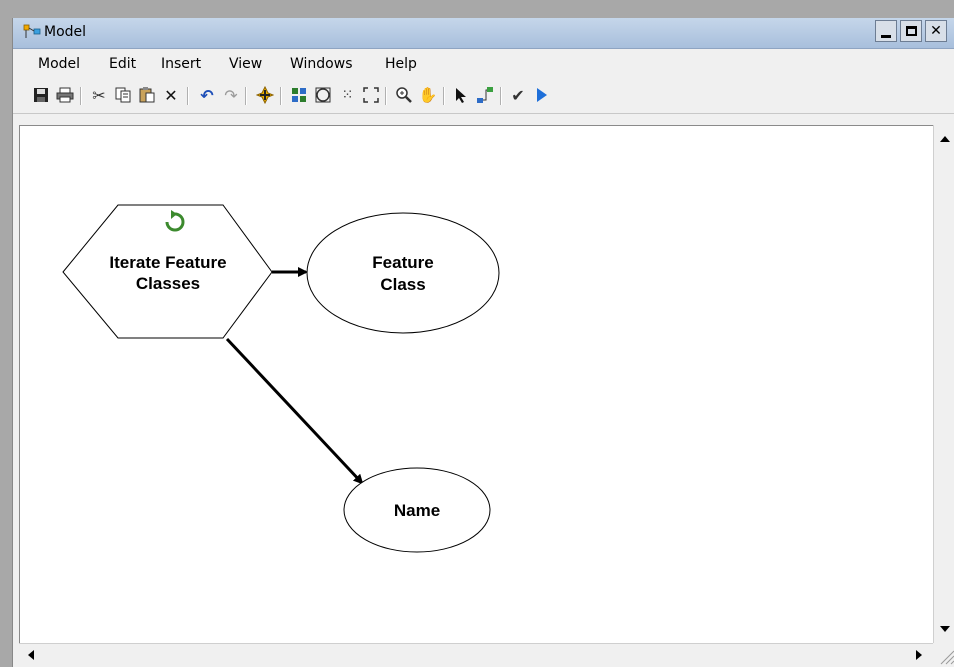 This screenshot has height=669, width=954. Describe the element at coordinates (483, 64) in the screenshot. I see `menu-bar: Model Edit Insert View Windows Help` at that location.